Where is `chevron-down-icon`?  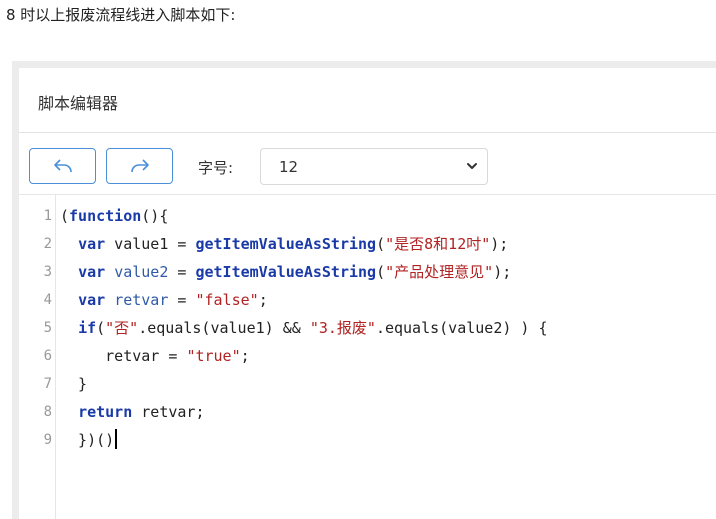
chevron-down-icon is located at coordinates (472, 166).